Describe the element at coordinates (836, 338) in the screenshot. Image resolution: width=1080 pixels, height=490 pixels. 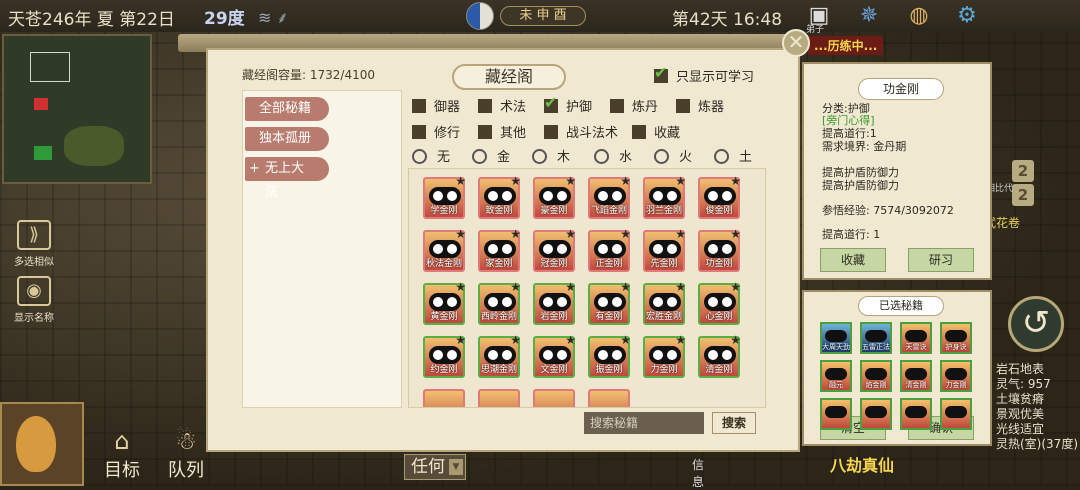
I see `selected-book-tile: 大周天劲` at that location.